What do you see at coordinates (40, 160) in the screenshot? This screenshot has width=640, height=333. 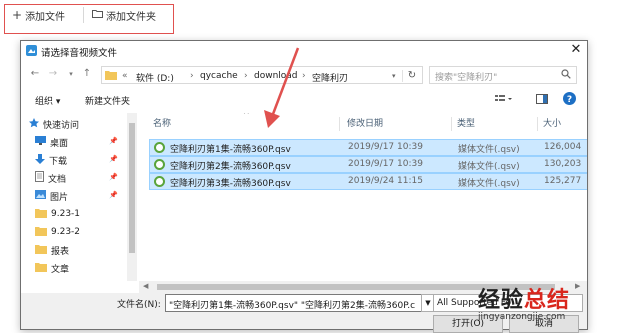 I see `download-icon` at bounding box center [40, 160].